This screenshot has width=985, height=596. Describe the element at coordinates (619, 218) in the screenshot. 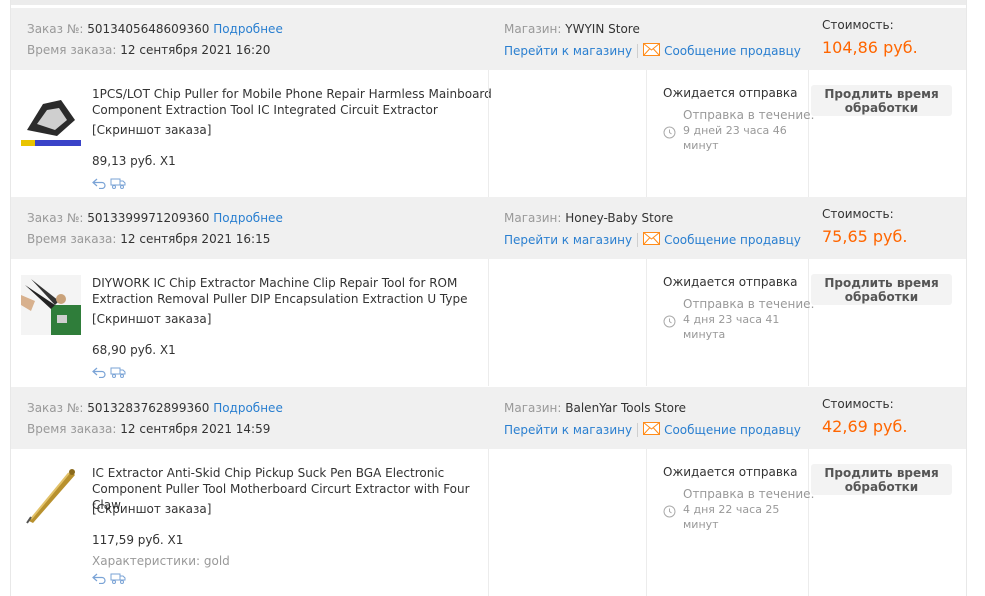

I see `store-name: Honey-Baby Store` at that location.